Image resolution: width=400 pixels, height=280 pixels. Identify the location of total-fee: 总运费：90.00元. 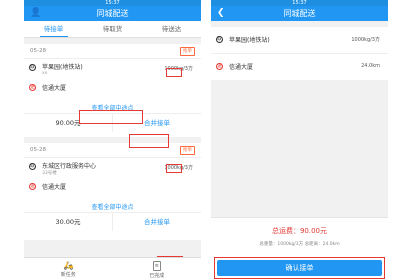
(299, 231).